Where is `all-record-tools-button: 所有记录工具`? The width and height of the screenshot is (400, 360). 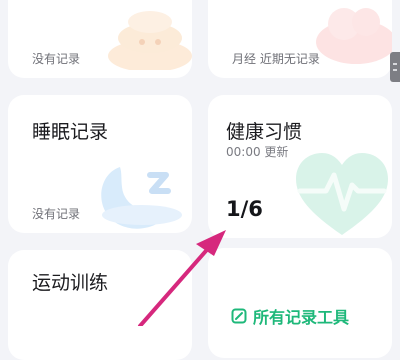 all-record-tools-button: 所有记录工具 is located at coordinates (290, 316).